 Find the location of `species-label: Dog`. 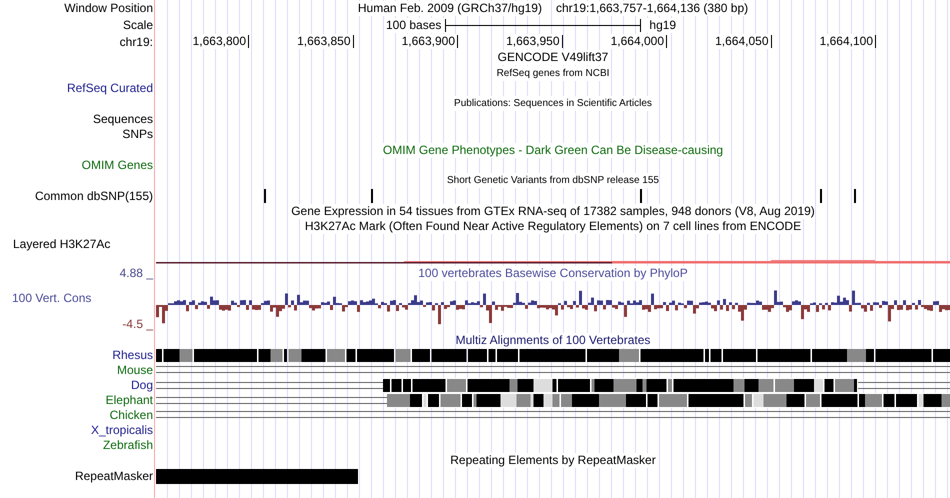

species-label: Dog is located at coordinates (141, 385).